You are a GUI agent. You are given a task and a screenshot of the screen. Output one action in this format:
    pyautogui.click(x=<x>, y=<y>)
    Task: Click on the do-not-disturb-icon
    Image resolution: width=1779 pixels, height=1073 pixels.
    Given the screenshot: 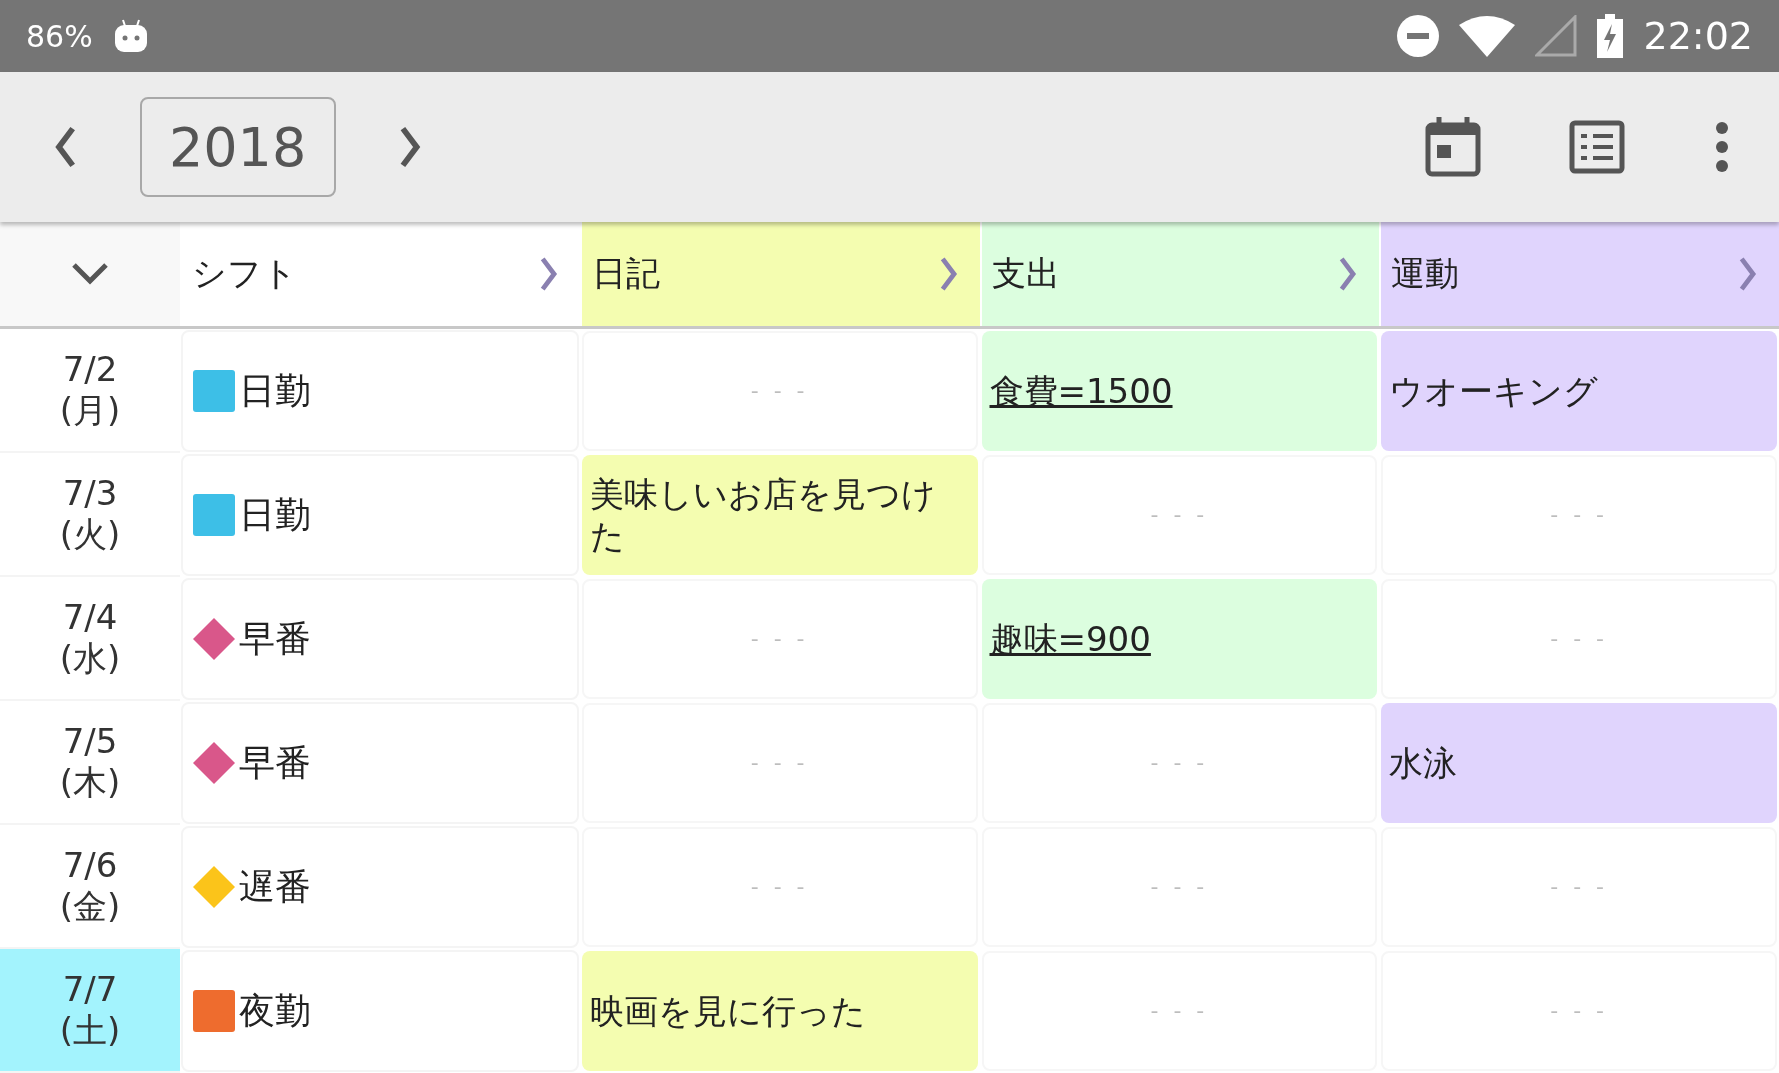 What is the action you would take?
    pyautogui.click(x=1418, y=36)
    